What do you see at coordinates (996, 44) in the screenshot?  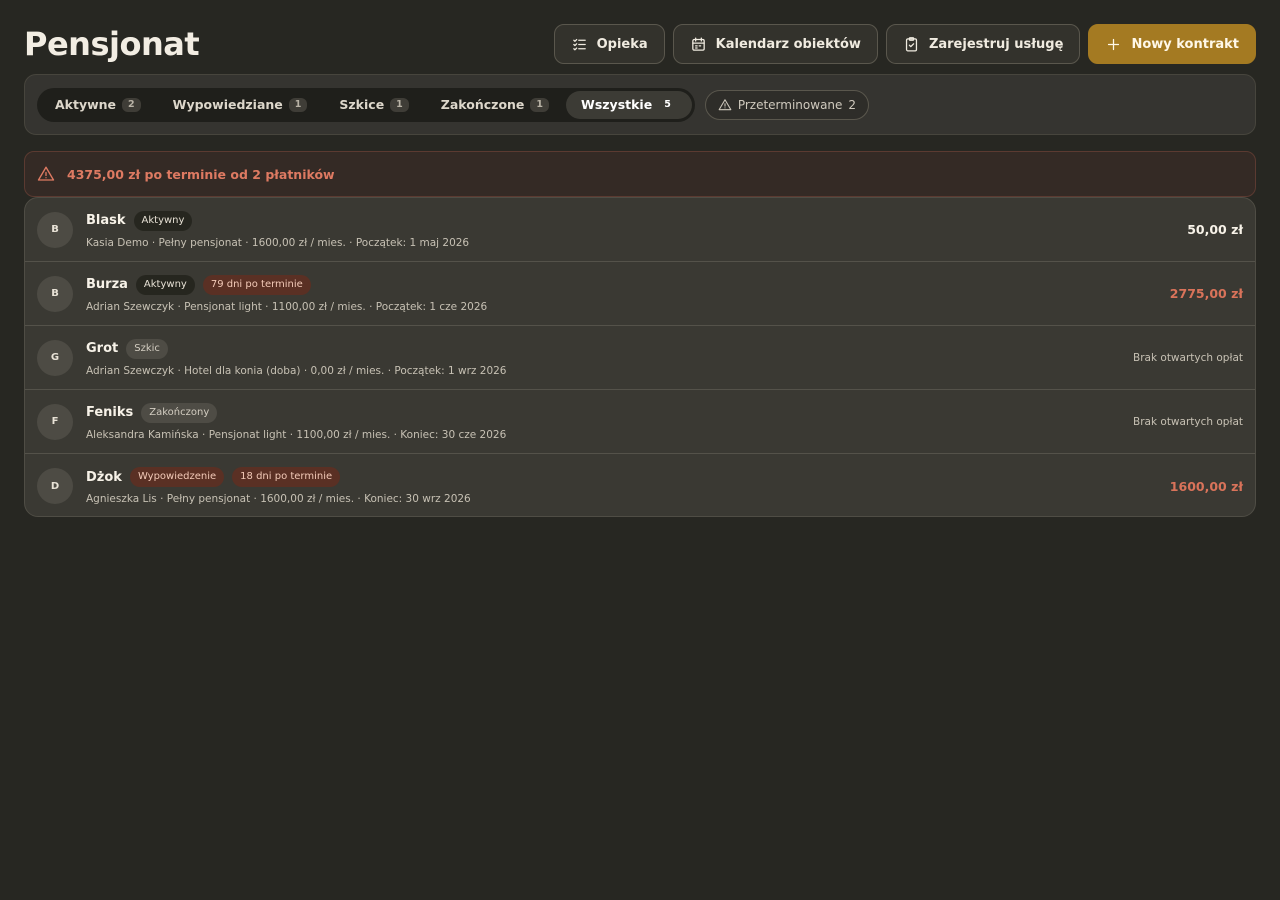 I see `zarejestruj-button-label: Zarejestruj usługę` at bounding box center [996, 44].